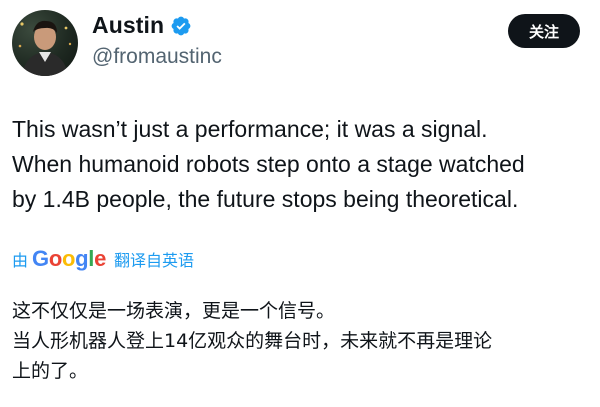  Describe the element at coordinates (181, 25) in the screenshot. I see `verified-badge-icon` at that location.